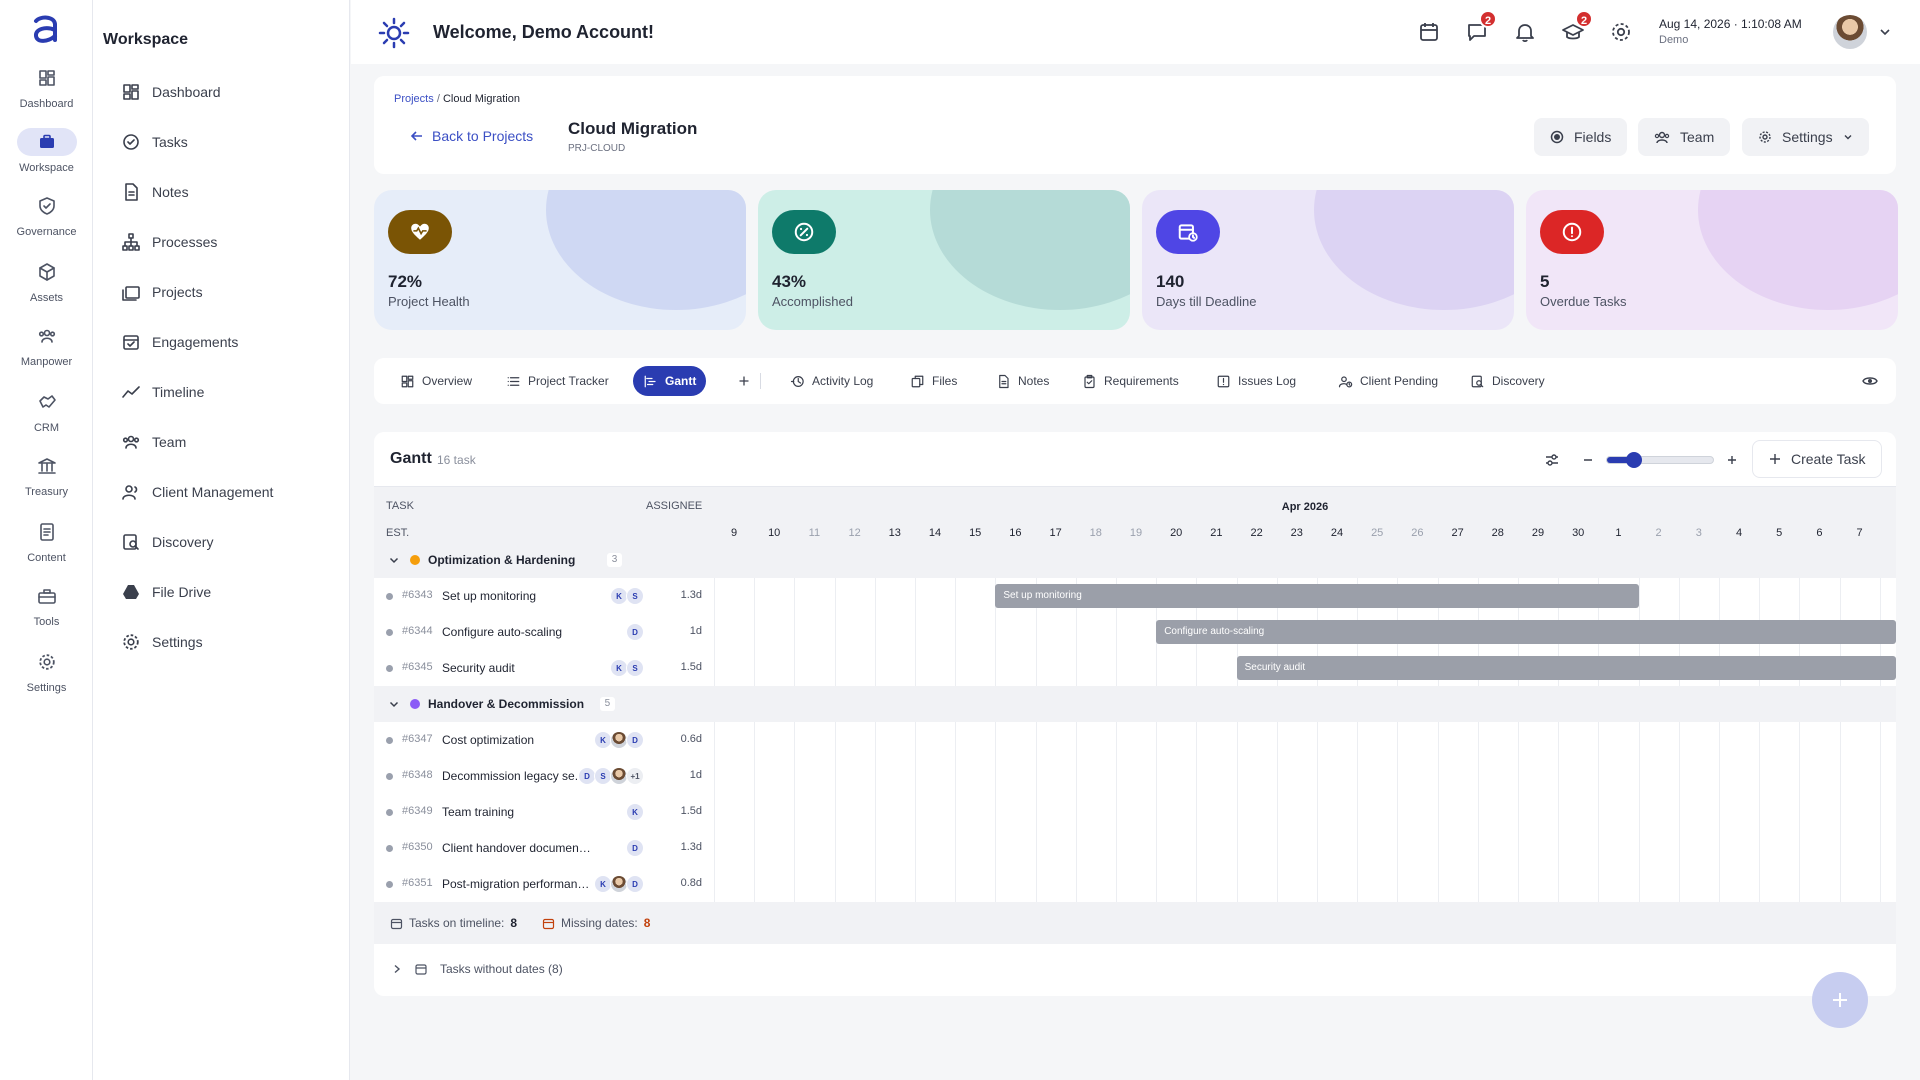  What do you see at coordinates (517, 596) in the screenshot?
I see `task-name: Set up monitoring` at bounding box center [517, 596].